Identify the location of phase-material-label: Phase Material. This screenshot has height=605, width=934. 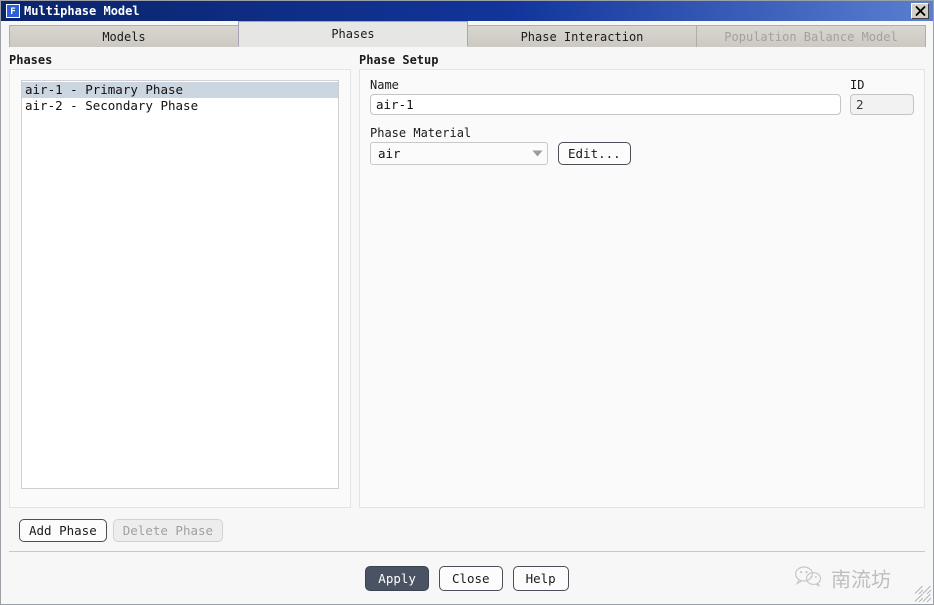
(421, 133).